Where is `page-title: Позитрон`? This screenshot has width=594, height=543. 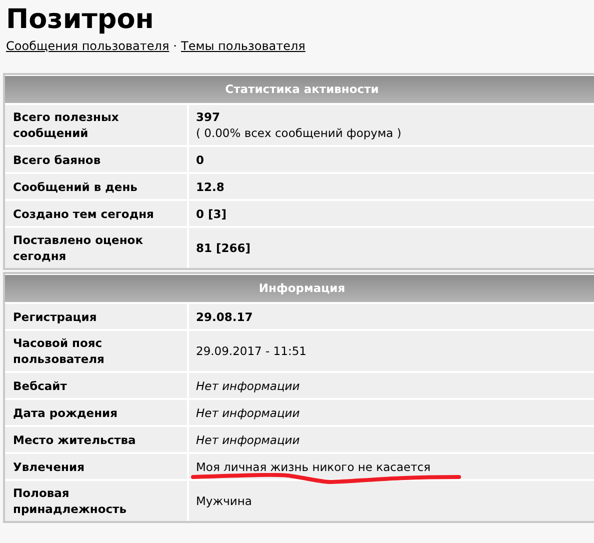
page-title: Позитрон is located at coordinates (80, 20).